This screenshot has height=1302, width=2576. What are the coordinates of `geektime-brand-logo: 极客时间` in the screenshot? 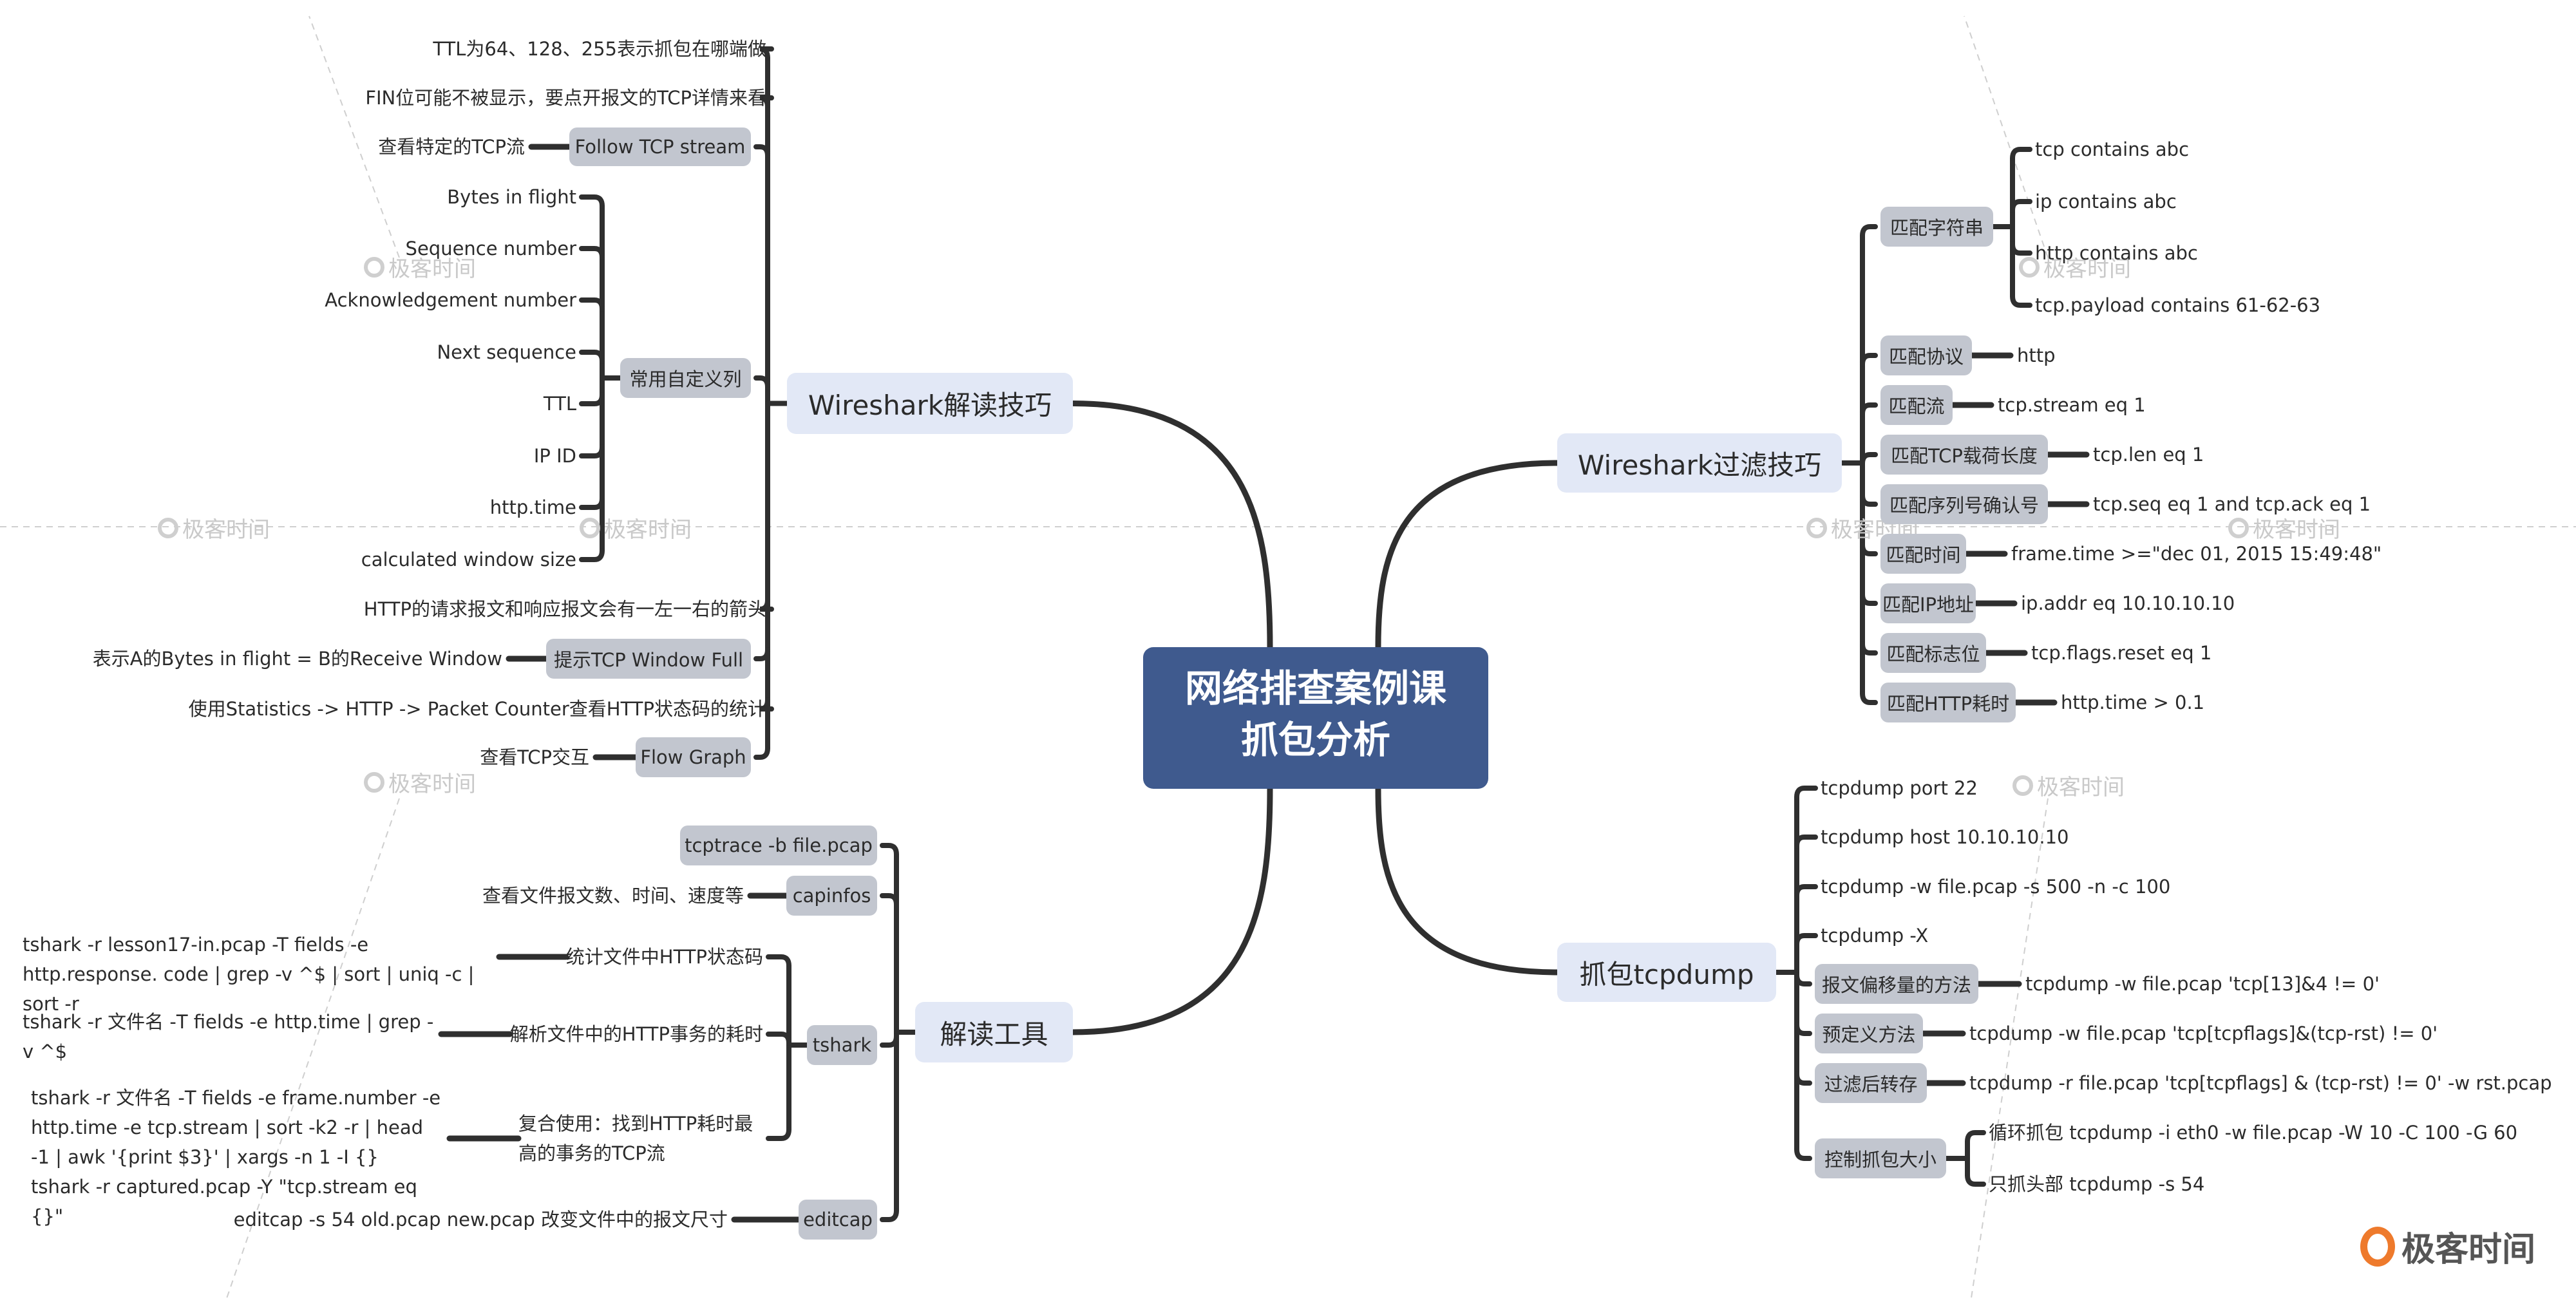 It's located at (2447, 1246).